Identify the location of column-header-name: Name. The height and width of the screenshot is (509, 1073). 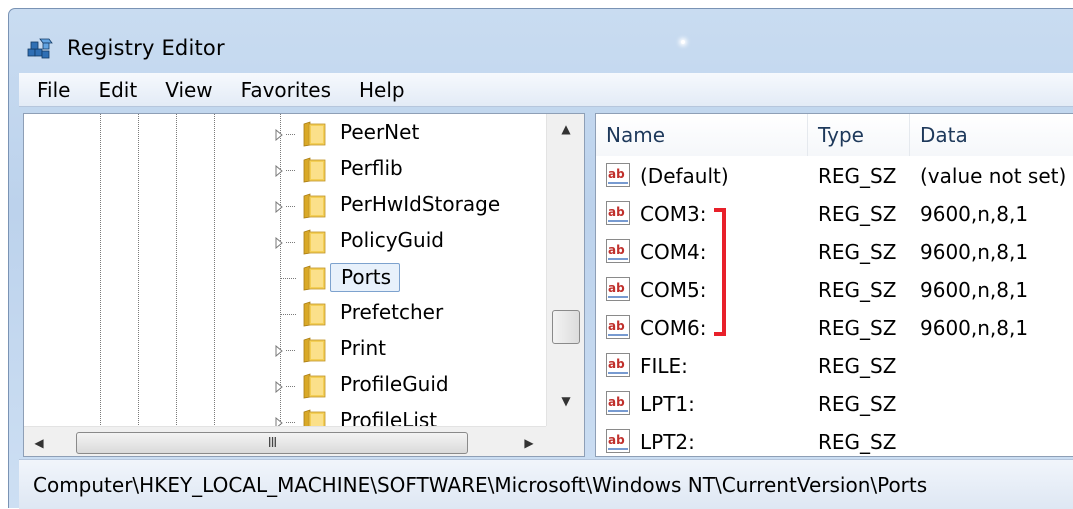
(702, 135).